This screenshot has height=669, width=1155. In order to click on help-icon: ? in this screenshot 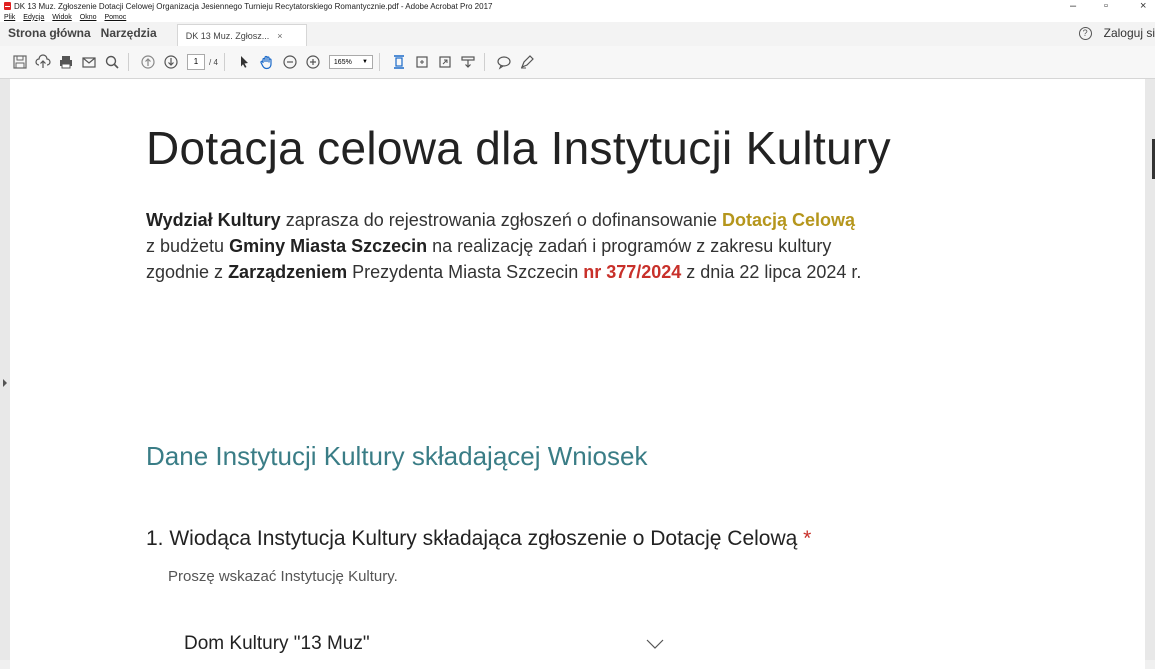, I will do `click(1085, 33)`.